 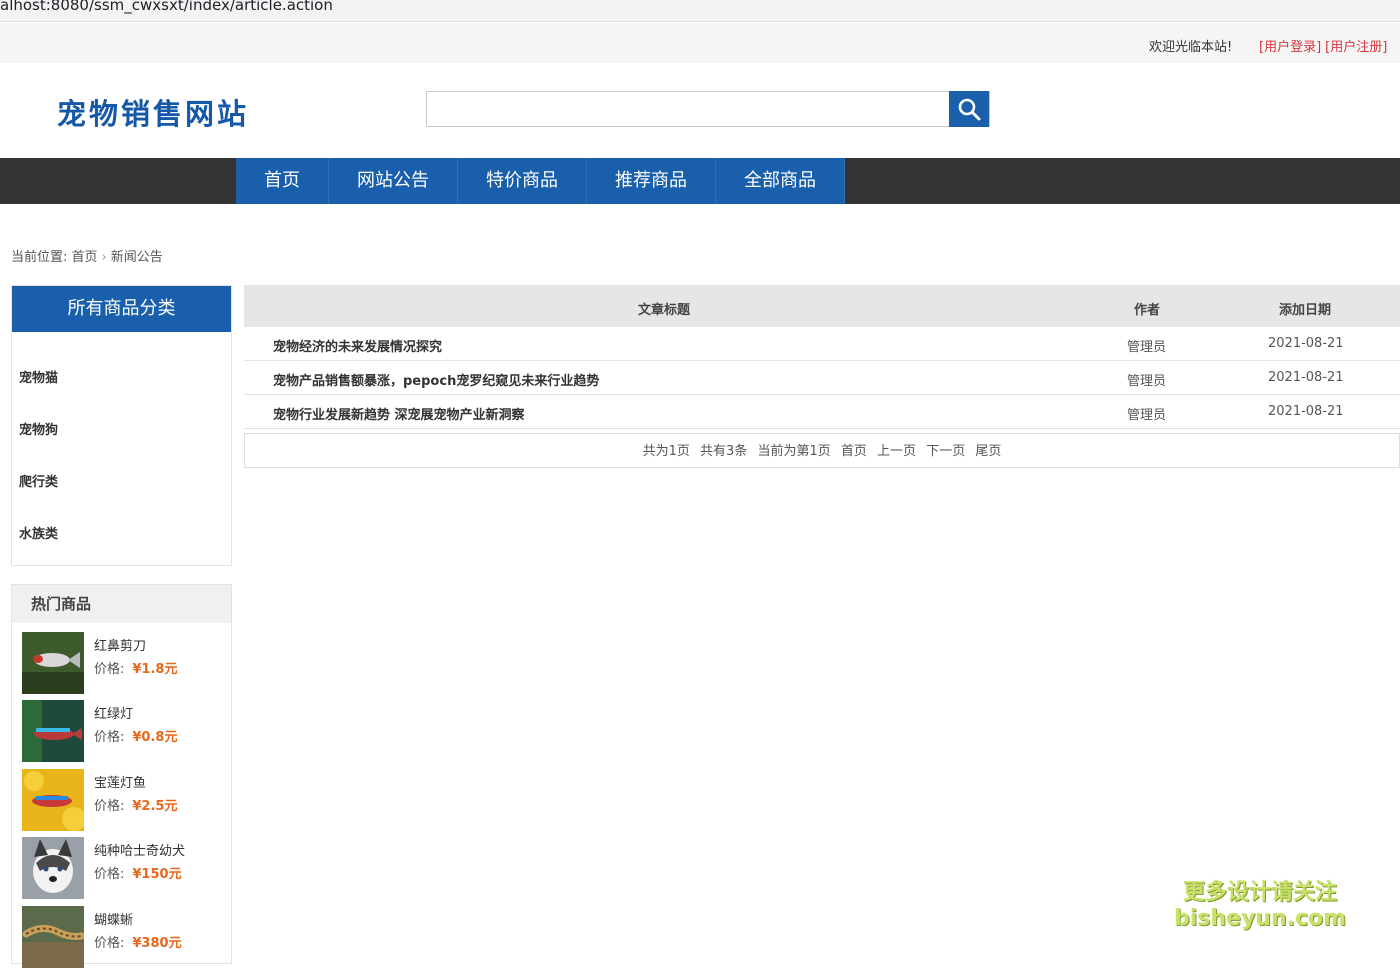 I want to click on product-price-row: 价格: ¥1.8元, so click(x=135, y=667).